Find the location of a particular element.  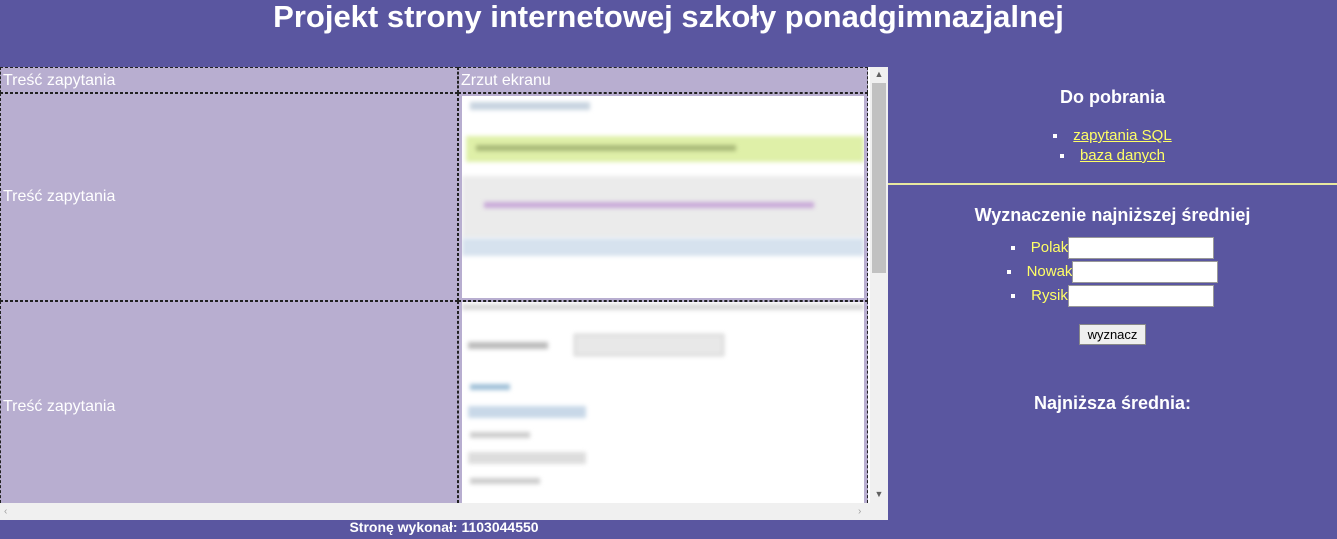

student-label-rysik: Rysik is located at coordinates (1049, 295).